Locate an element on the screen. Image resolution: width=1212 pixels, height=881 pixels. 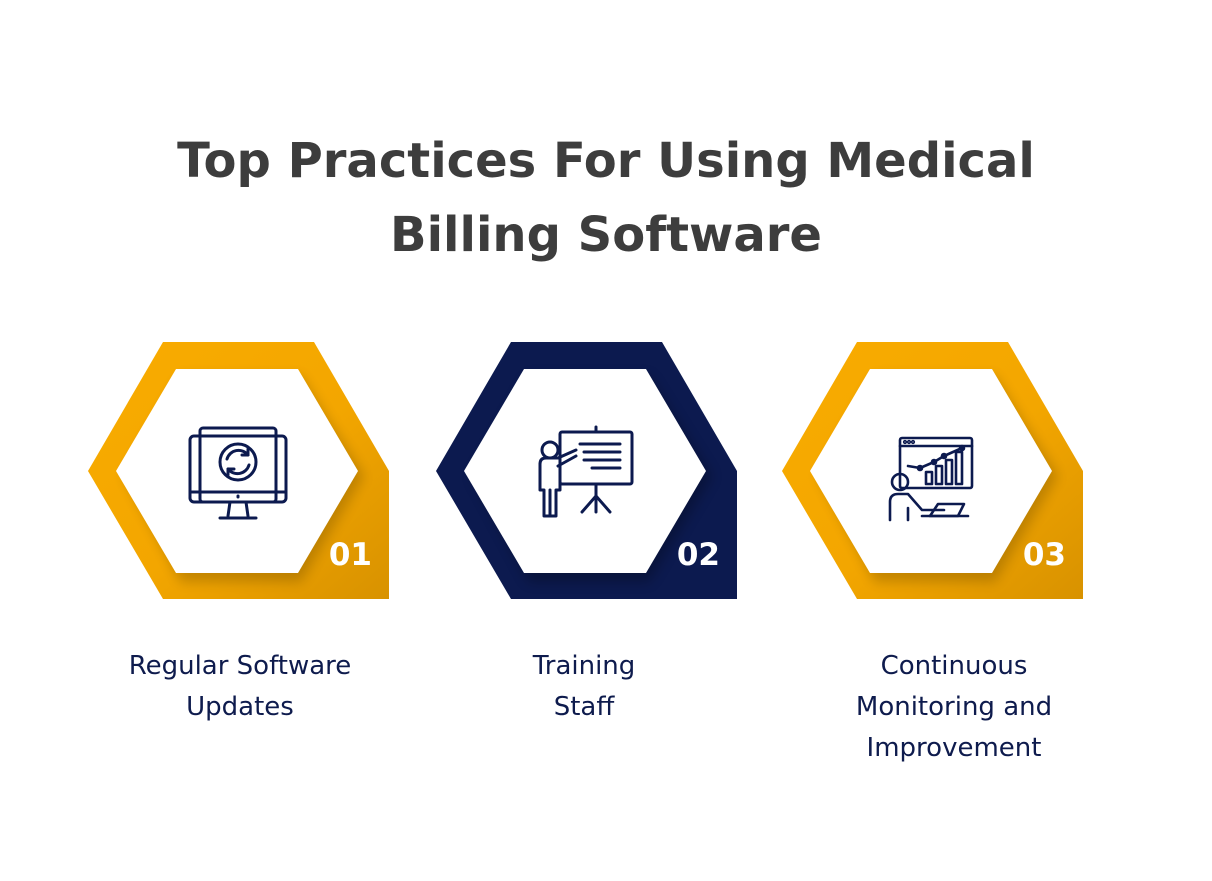
title-line-1: Top Practices For Using Medical is located at coordinates (606, 161).